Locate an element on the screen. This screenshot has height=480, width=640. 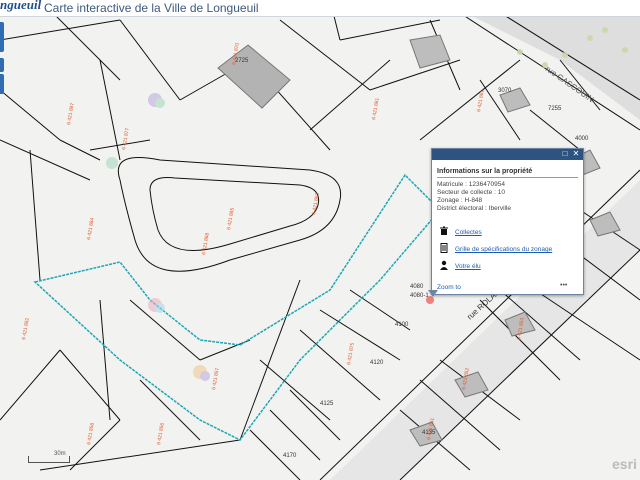
popup-pointer is located at coordinates (433, 293).